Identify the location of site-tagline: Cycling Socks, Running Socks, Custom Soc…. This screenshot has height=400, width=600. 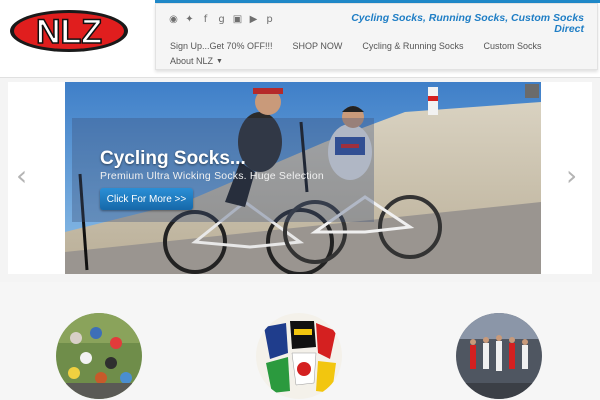
(467, 23).